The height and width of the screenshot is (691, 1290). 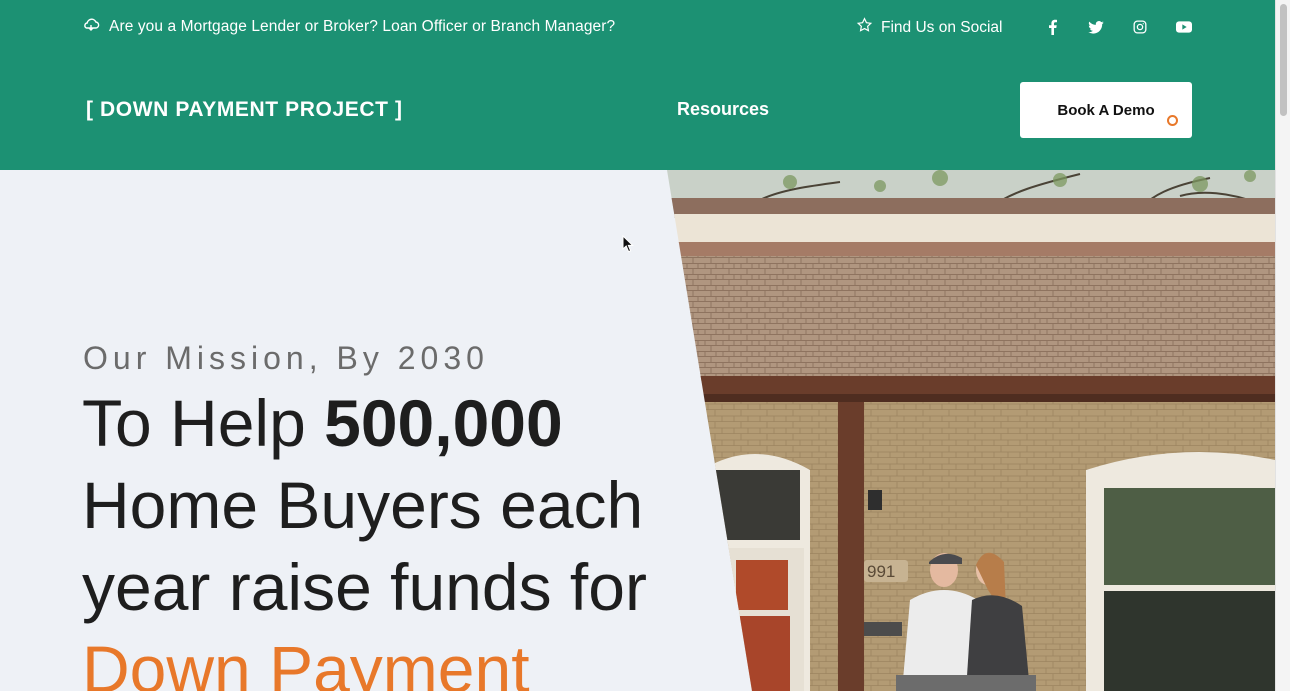 What do you see at coordinates (1172, 120) in the screenshot?
I see `button-indicator-dot` at bounding box center [1172, 120].